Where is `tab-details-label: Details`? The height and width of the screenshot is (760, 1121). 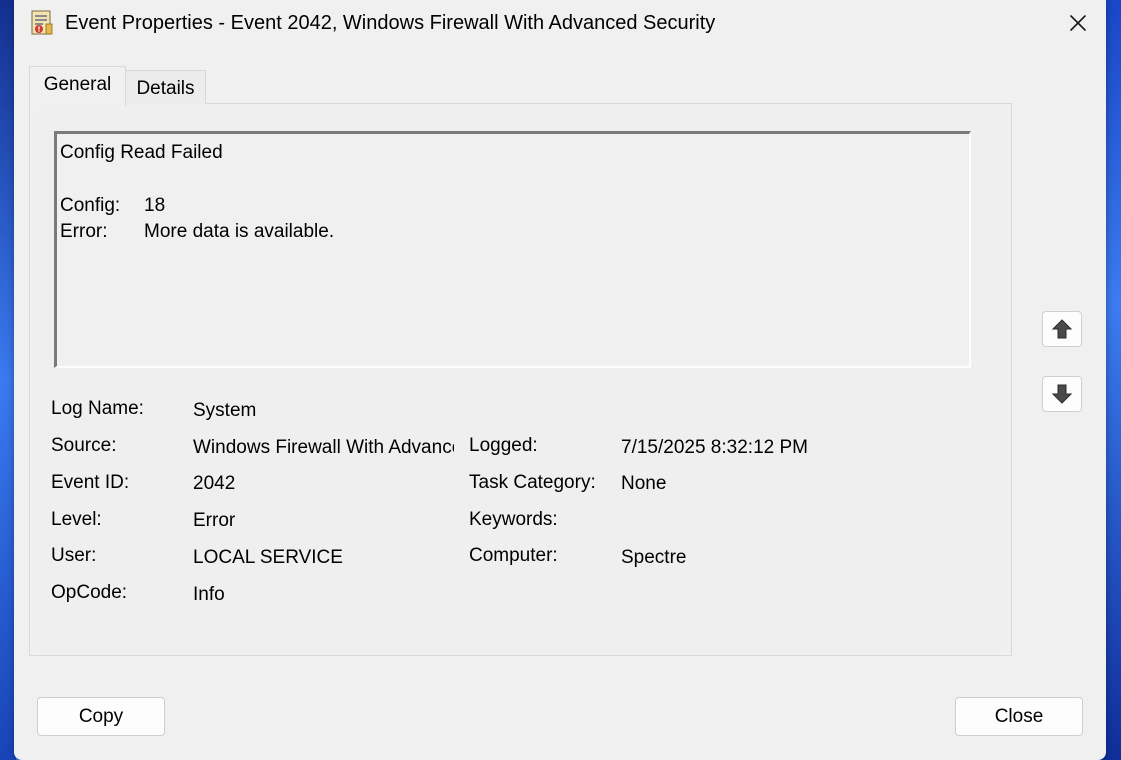
tab-details-label: Details is located at coordinates (165, 89).